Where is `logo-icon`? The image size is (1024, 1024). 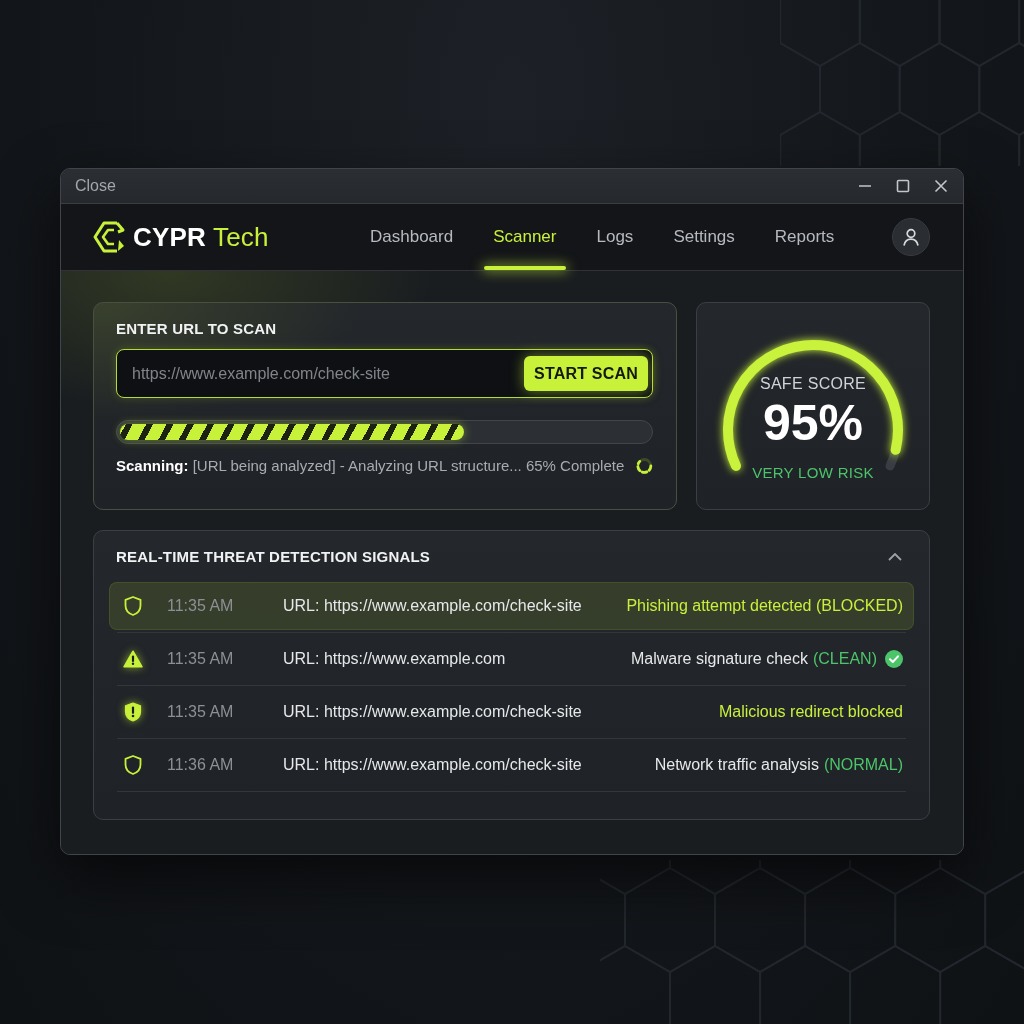 logo-icon is located at coordinates (109, 237).